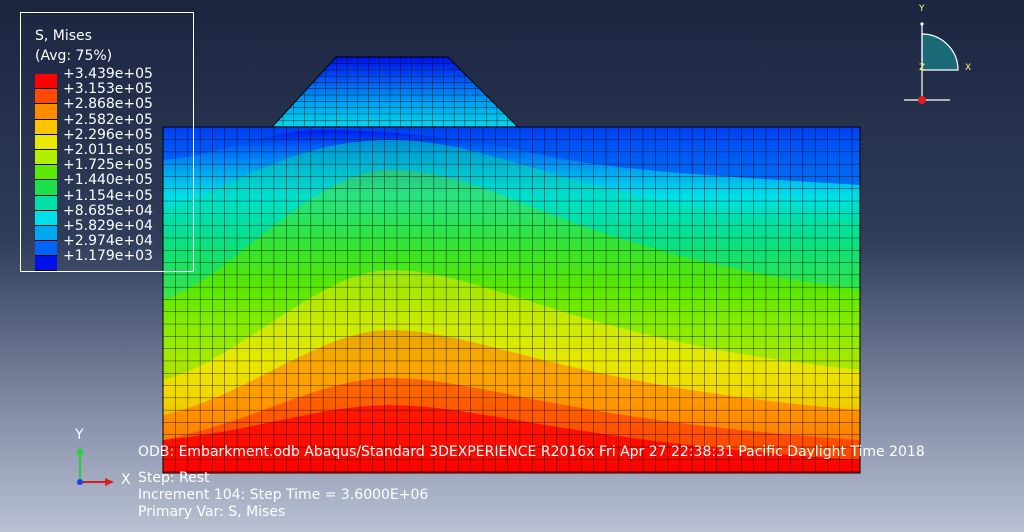 The image size is (1024, 532). I want to click on triad-quarter-disc, so click(940, 52).